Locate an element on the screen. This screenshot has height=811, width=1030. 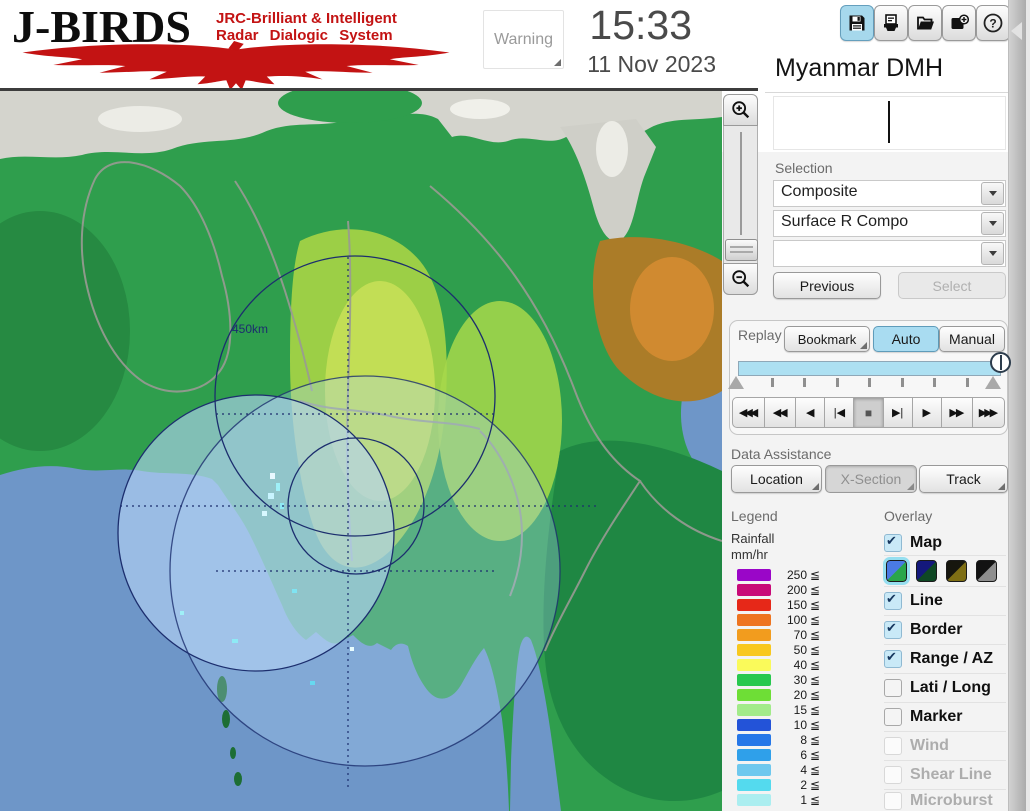
product-dropdown-button is located at coordinates (992, 223).